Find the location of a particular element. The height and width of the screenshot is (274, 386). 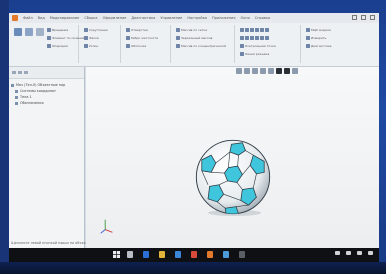

cylinder-icon is located at coordinates (252, 38).